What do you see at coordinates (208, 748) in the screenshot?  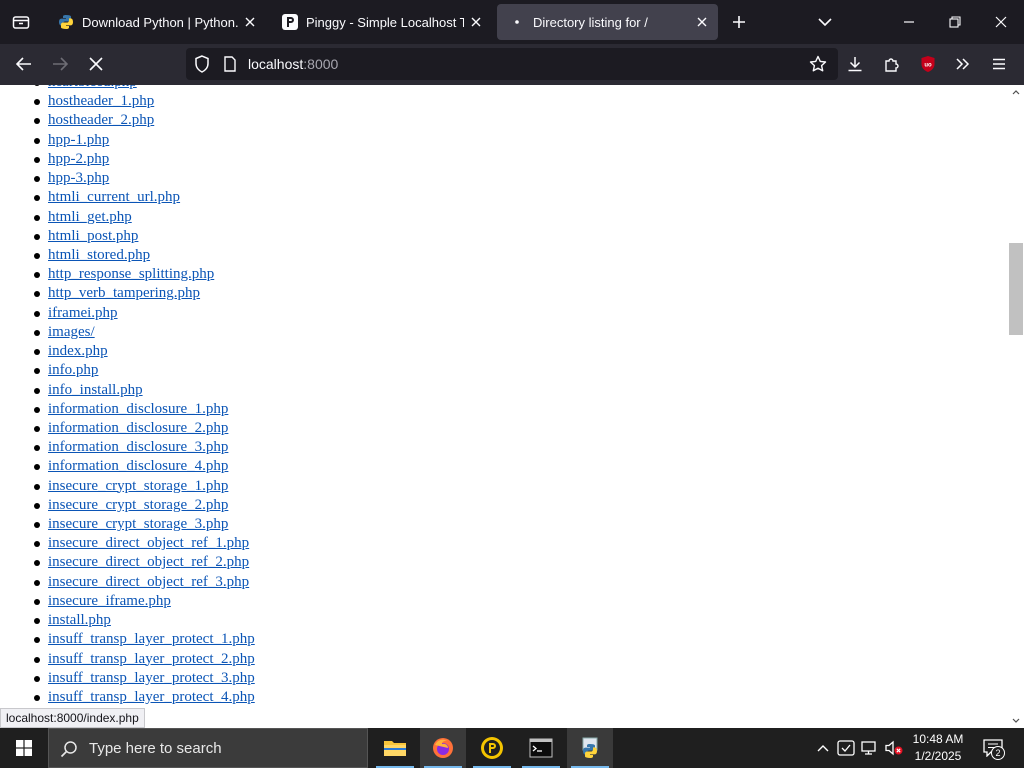 I see `taskbar-search-box: Type here to search` at bounding box center [208, 748].